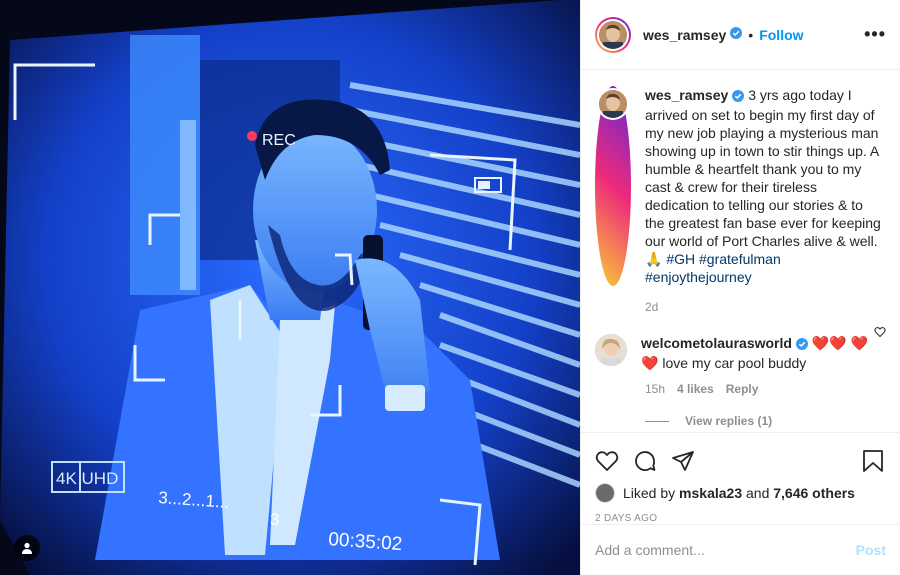 This screenshot has width=900, height=575. Describe the element at coordinates (764, 307) in the screenshot. I see `caption-age: 2d` at that location.